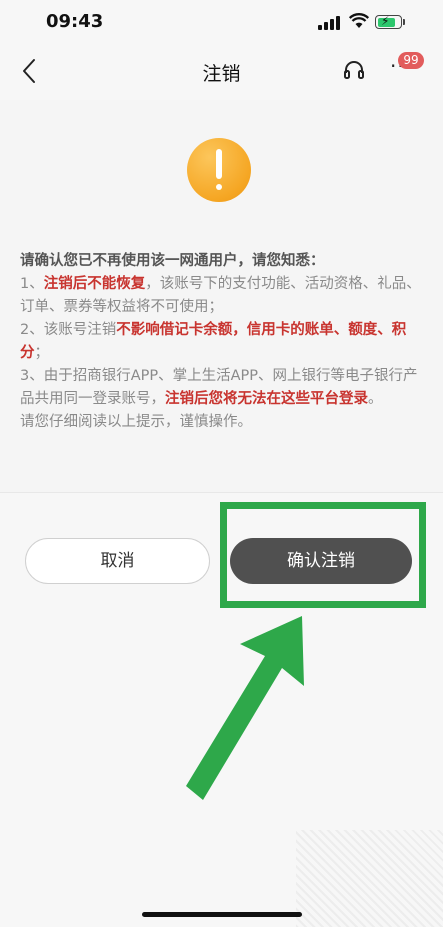 The height and width of the screenshot is (927, 443). Describe the element at coordinates (321, 561) in the screenshot. I see `confirm-deregister-button: 确认注销` at that location.